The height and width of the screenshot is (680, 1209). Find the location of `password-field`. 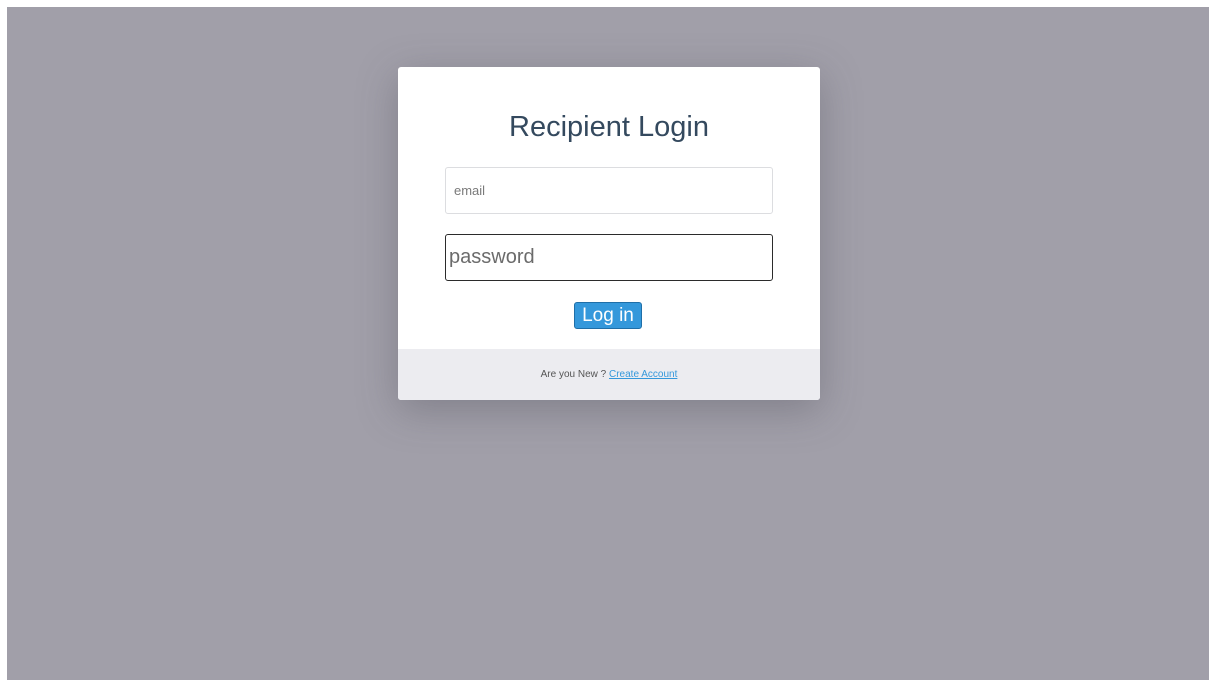

password-field is located at coordinates (609, 257).